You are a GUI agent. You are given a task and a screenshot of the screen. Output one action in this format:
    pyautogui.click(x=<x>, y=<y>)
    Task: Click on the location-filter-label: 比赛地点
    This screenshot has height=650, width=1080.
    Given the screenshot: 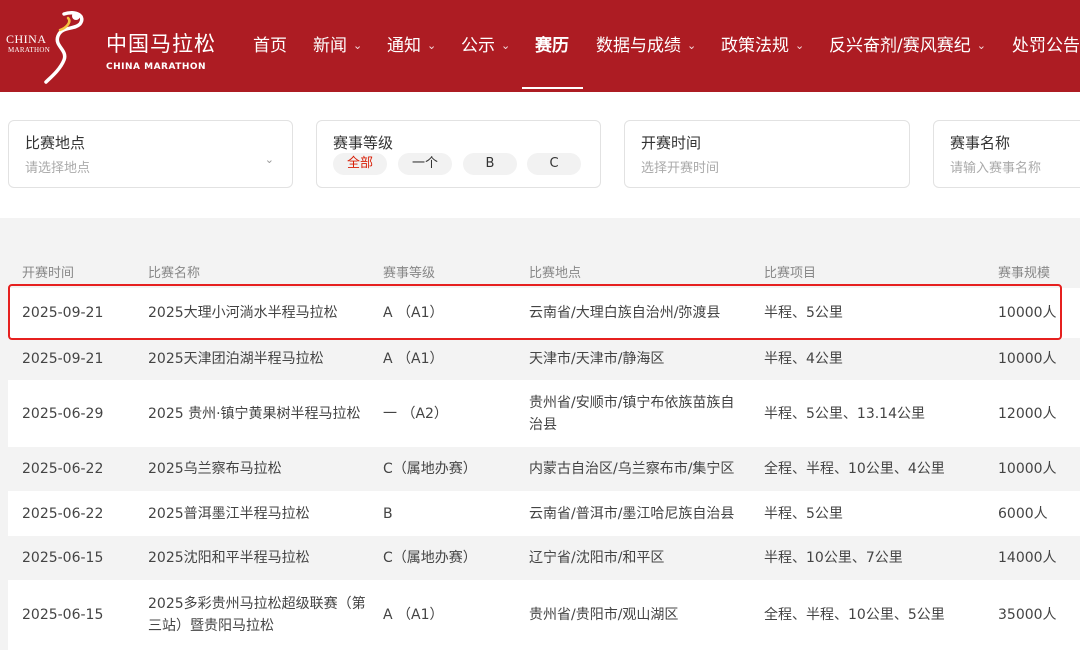 What is the action you would take?
    pyautogui.click(x=55, y=143)
    